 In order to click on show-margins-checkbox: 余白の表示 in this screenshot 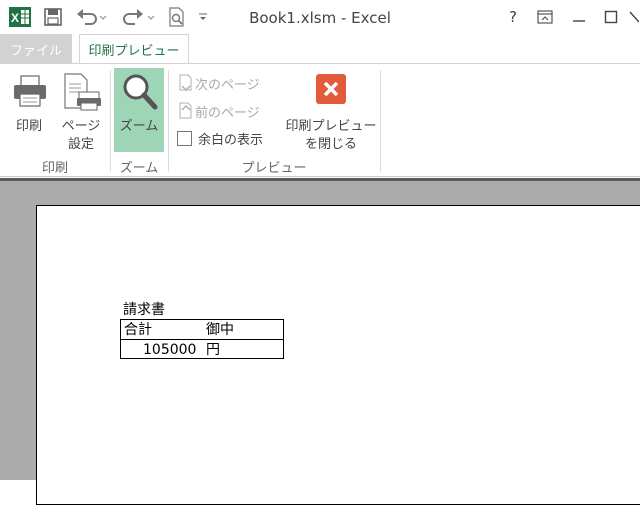, I will do `click(220, 138)`.